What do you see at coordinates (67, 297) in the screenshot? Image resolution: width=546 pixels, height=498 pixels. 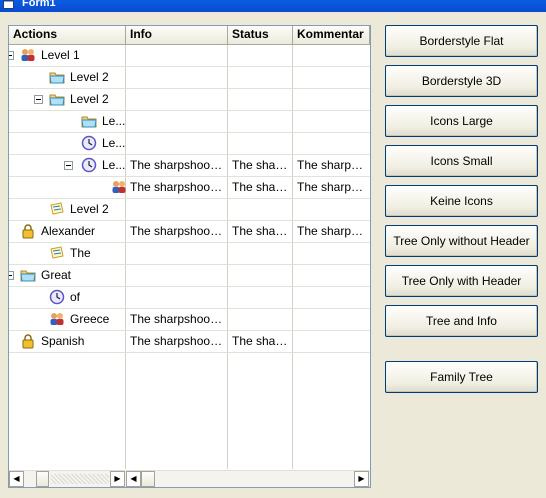 I see `tree-cell: of` at bounding box center [67, 297].